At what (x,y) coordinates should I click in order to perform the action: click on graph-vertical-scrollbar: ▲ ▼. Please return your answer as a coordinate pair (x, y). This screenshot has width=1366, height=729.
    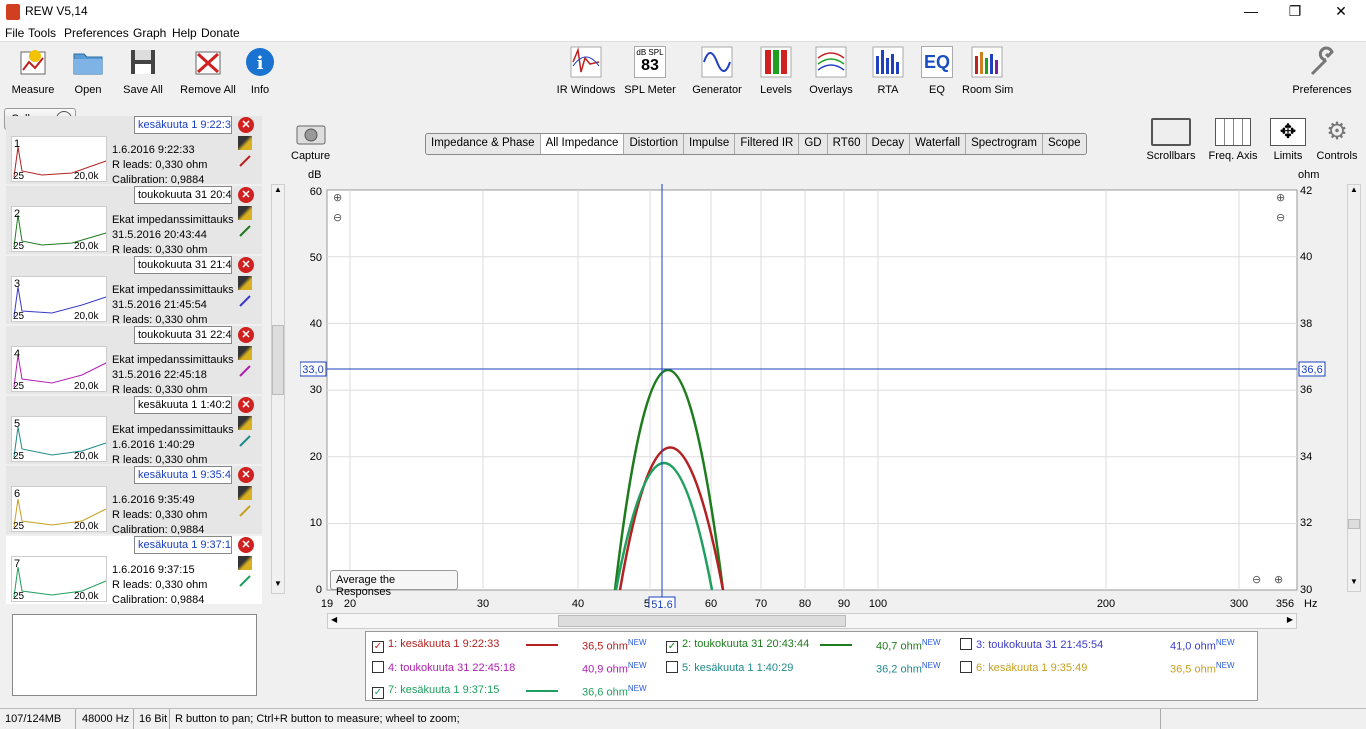
    Looking at the image, I should click on (1354, 388).